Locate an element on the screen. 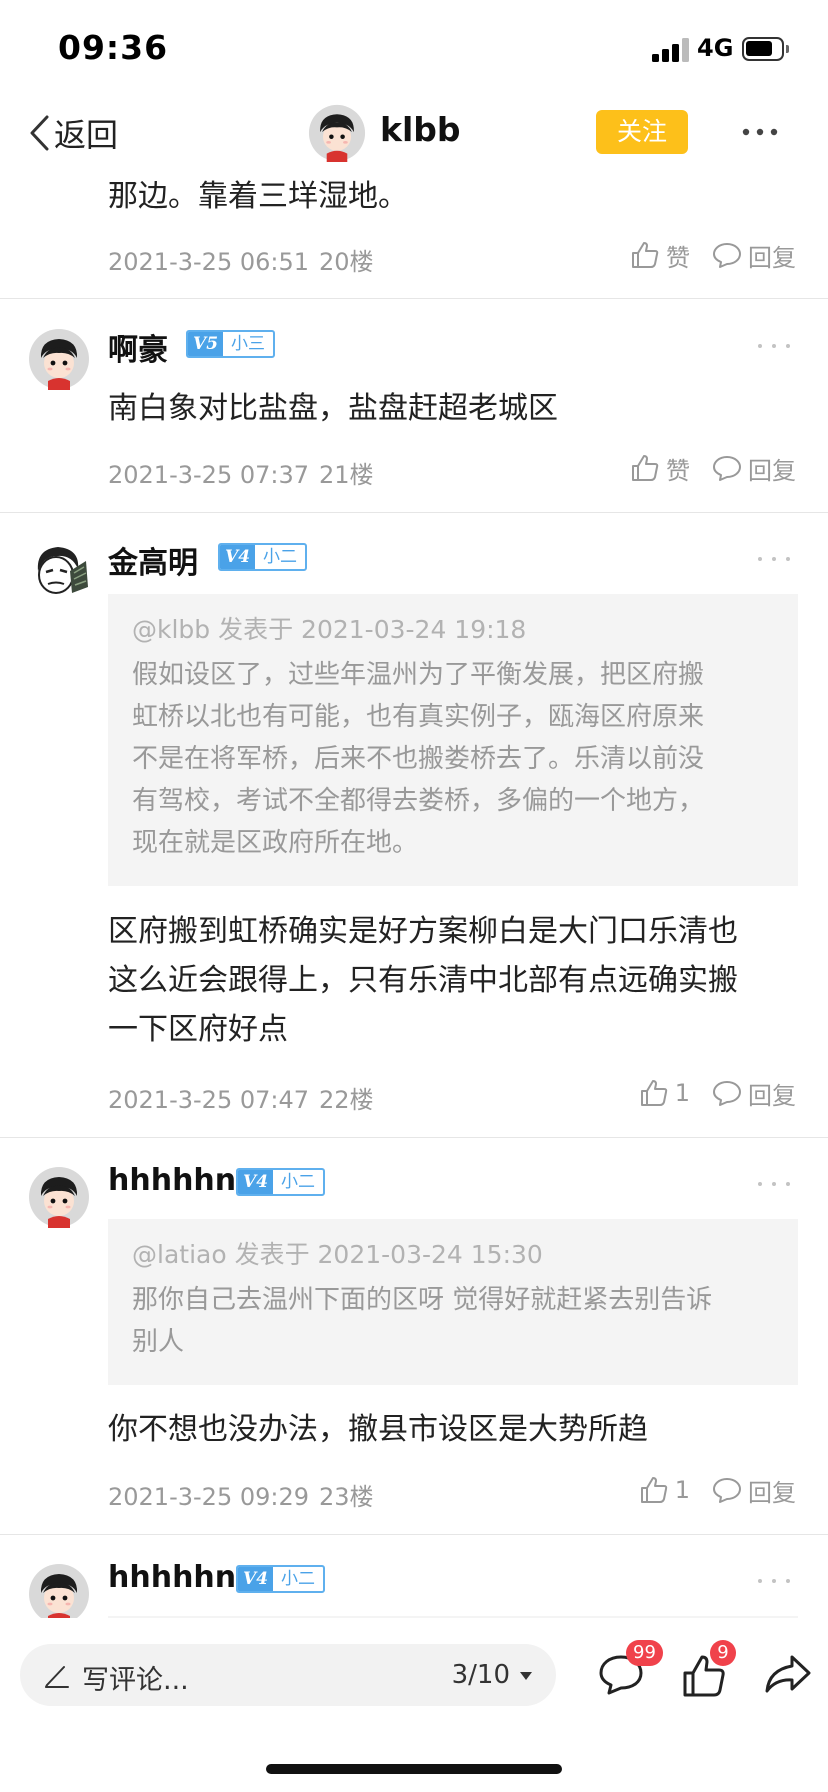  caret-down-icon is located at coordinates (526, 1676).